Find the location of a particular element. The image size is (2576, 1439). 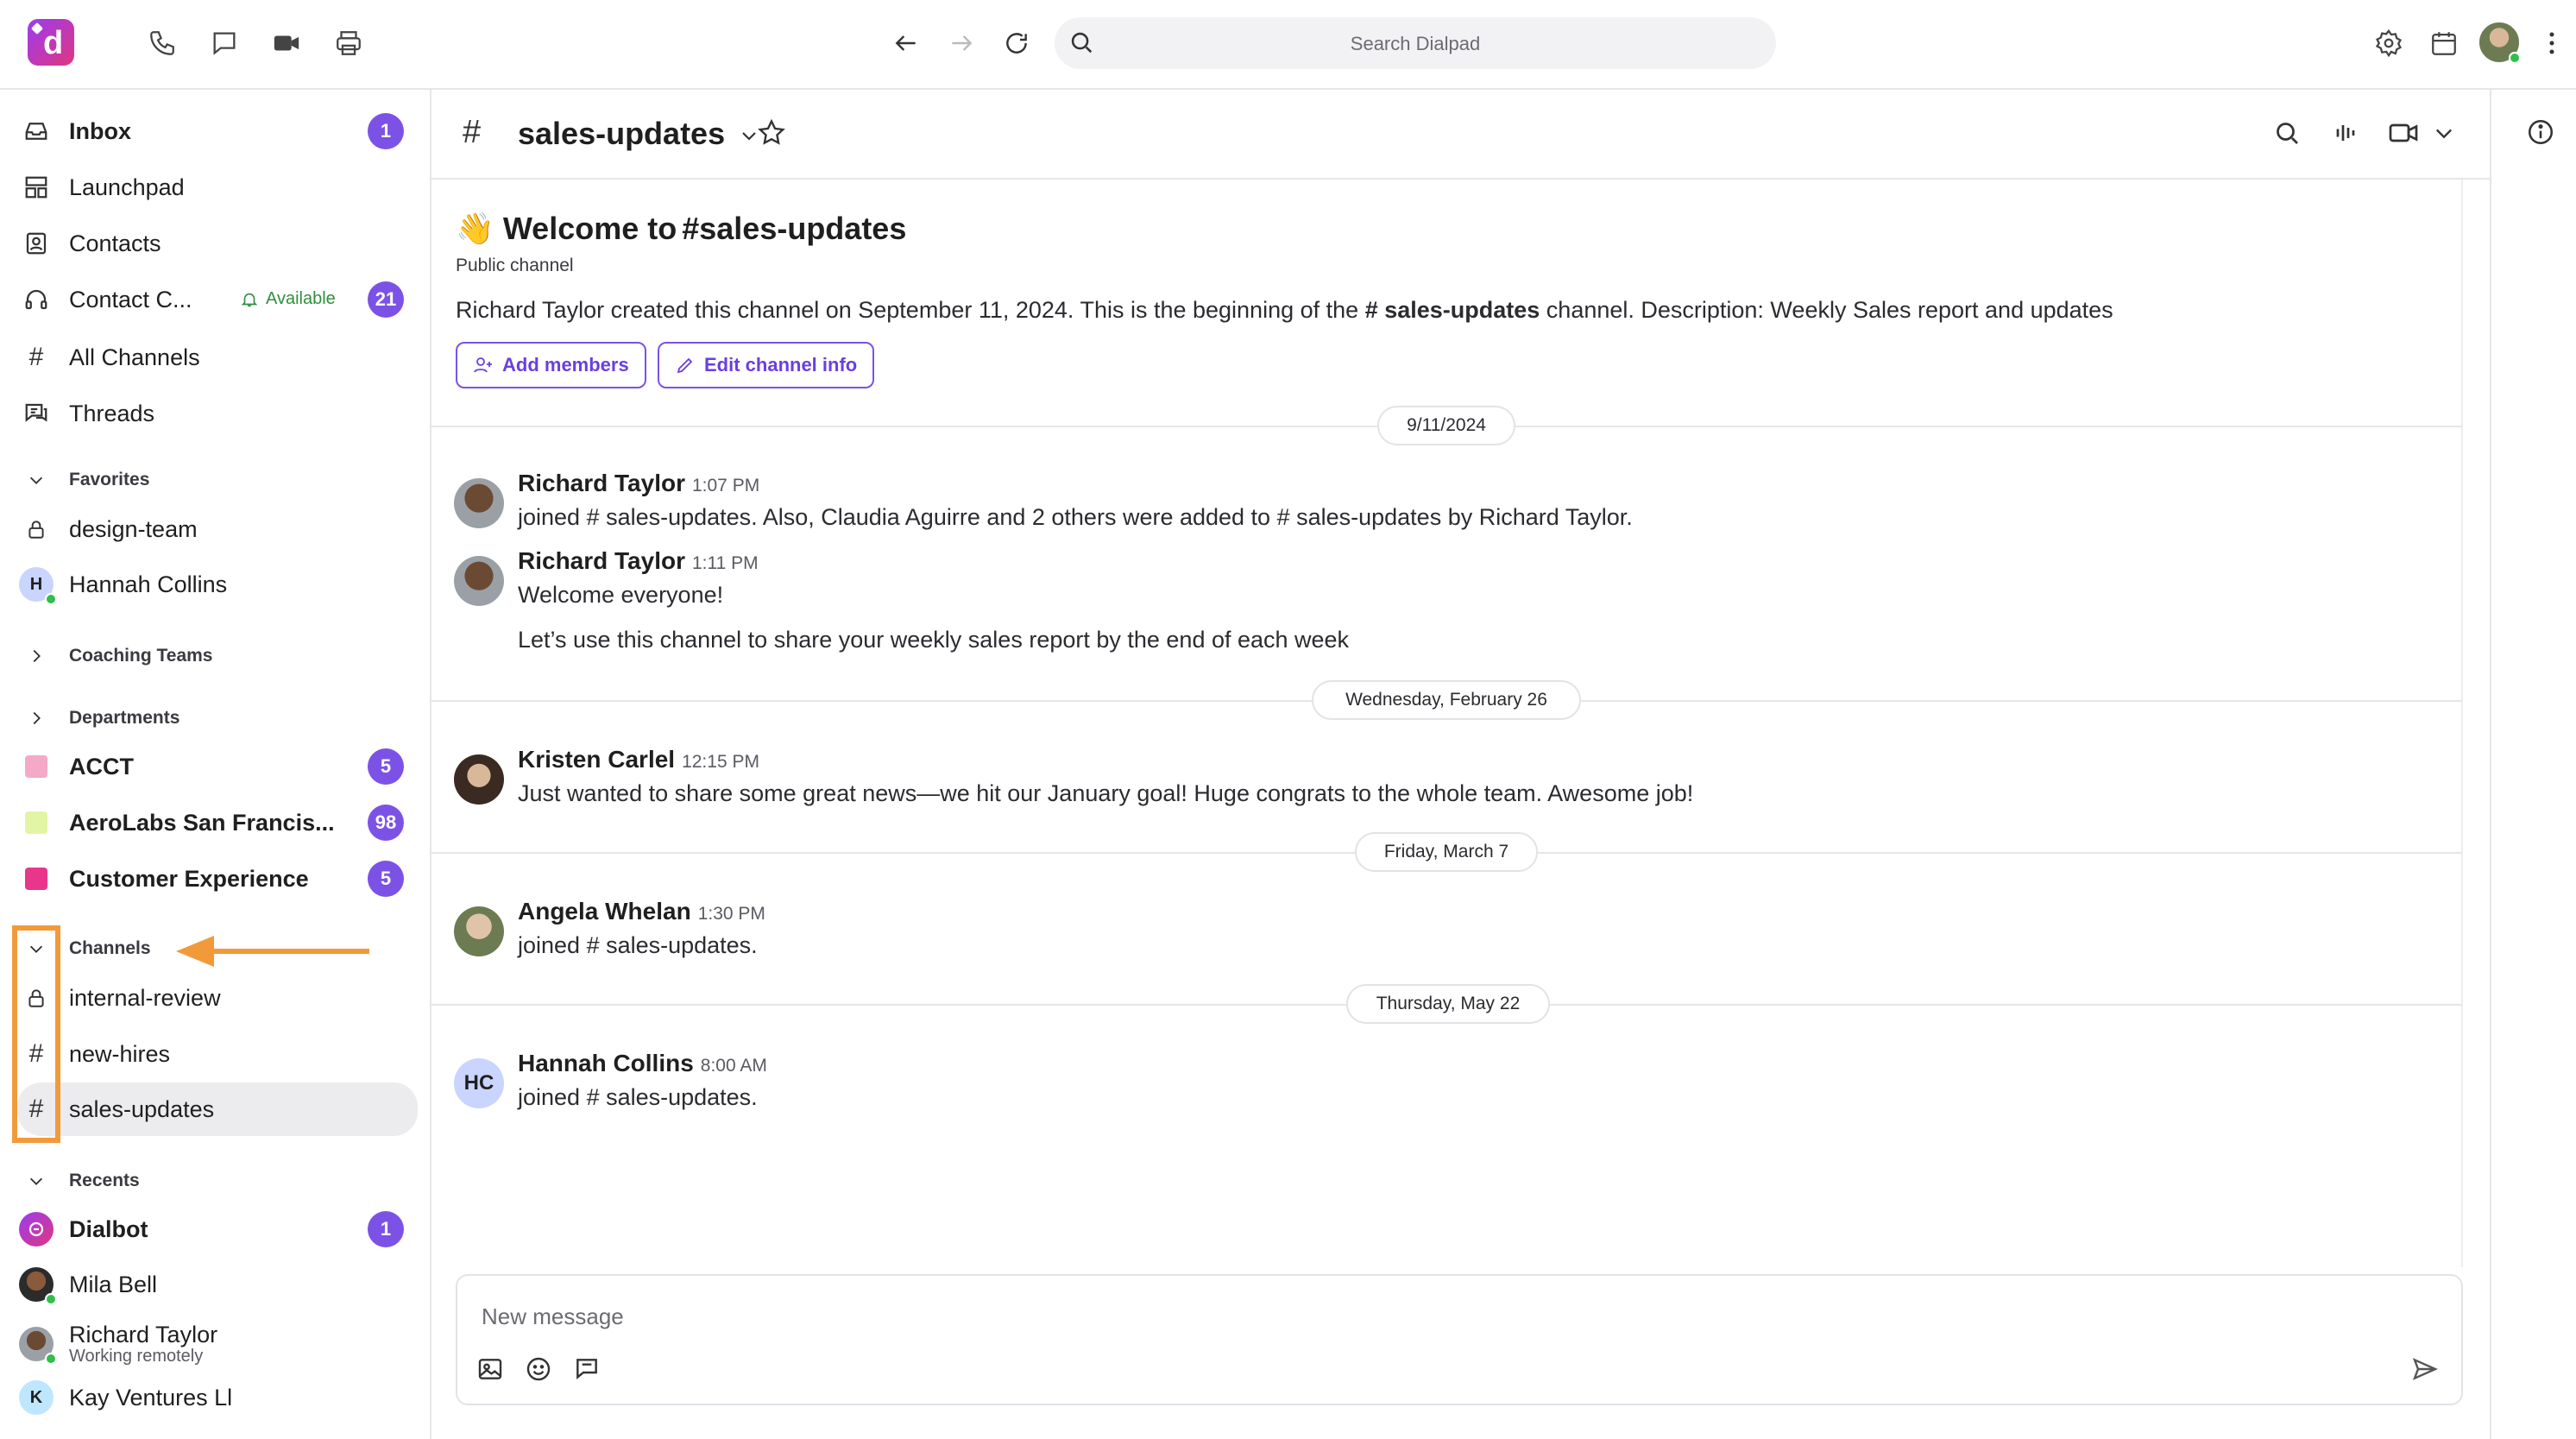

sidebar-item-all-channels: # All Channels is located at coordinates (217, 357).